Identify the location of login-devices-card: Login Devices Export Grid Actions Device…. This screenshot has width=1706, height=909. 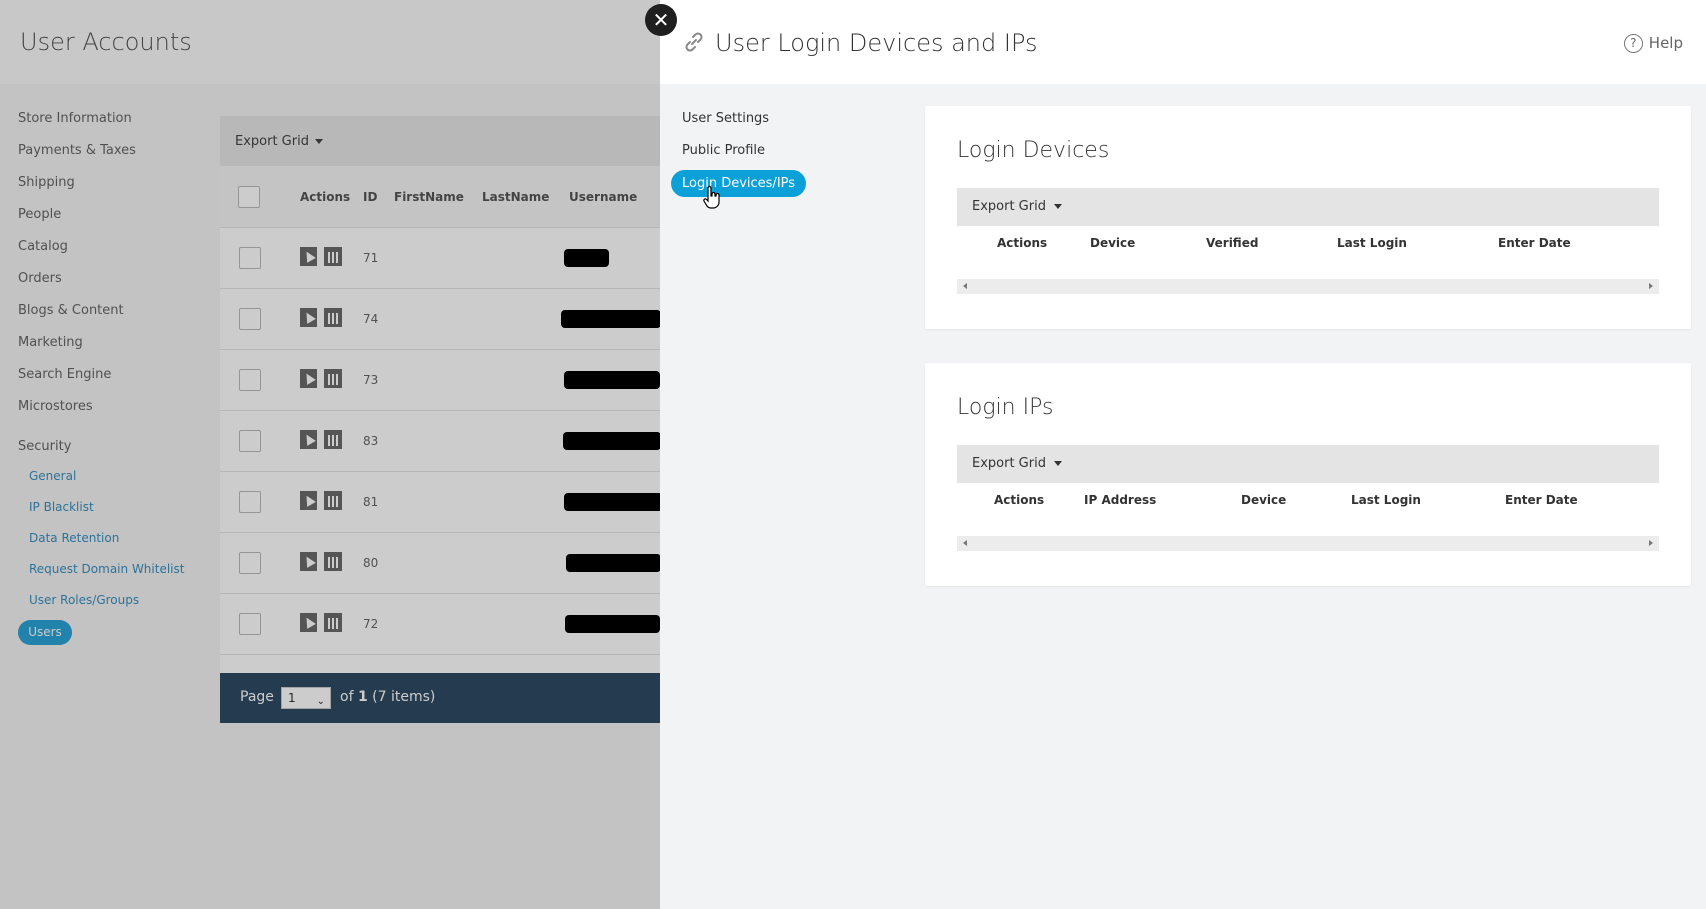
(1308, 217).